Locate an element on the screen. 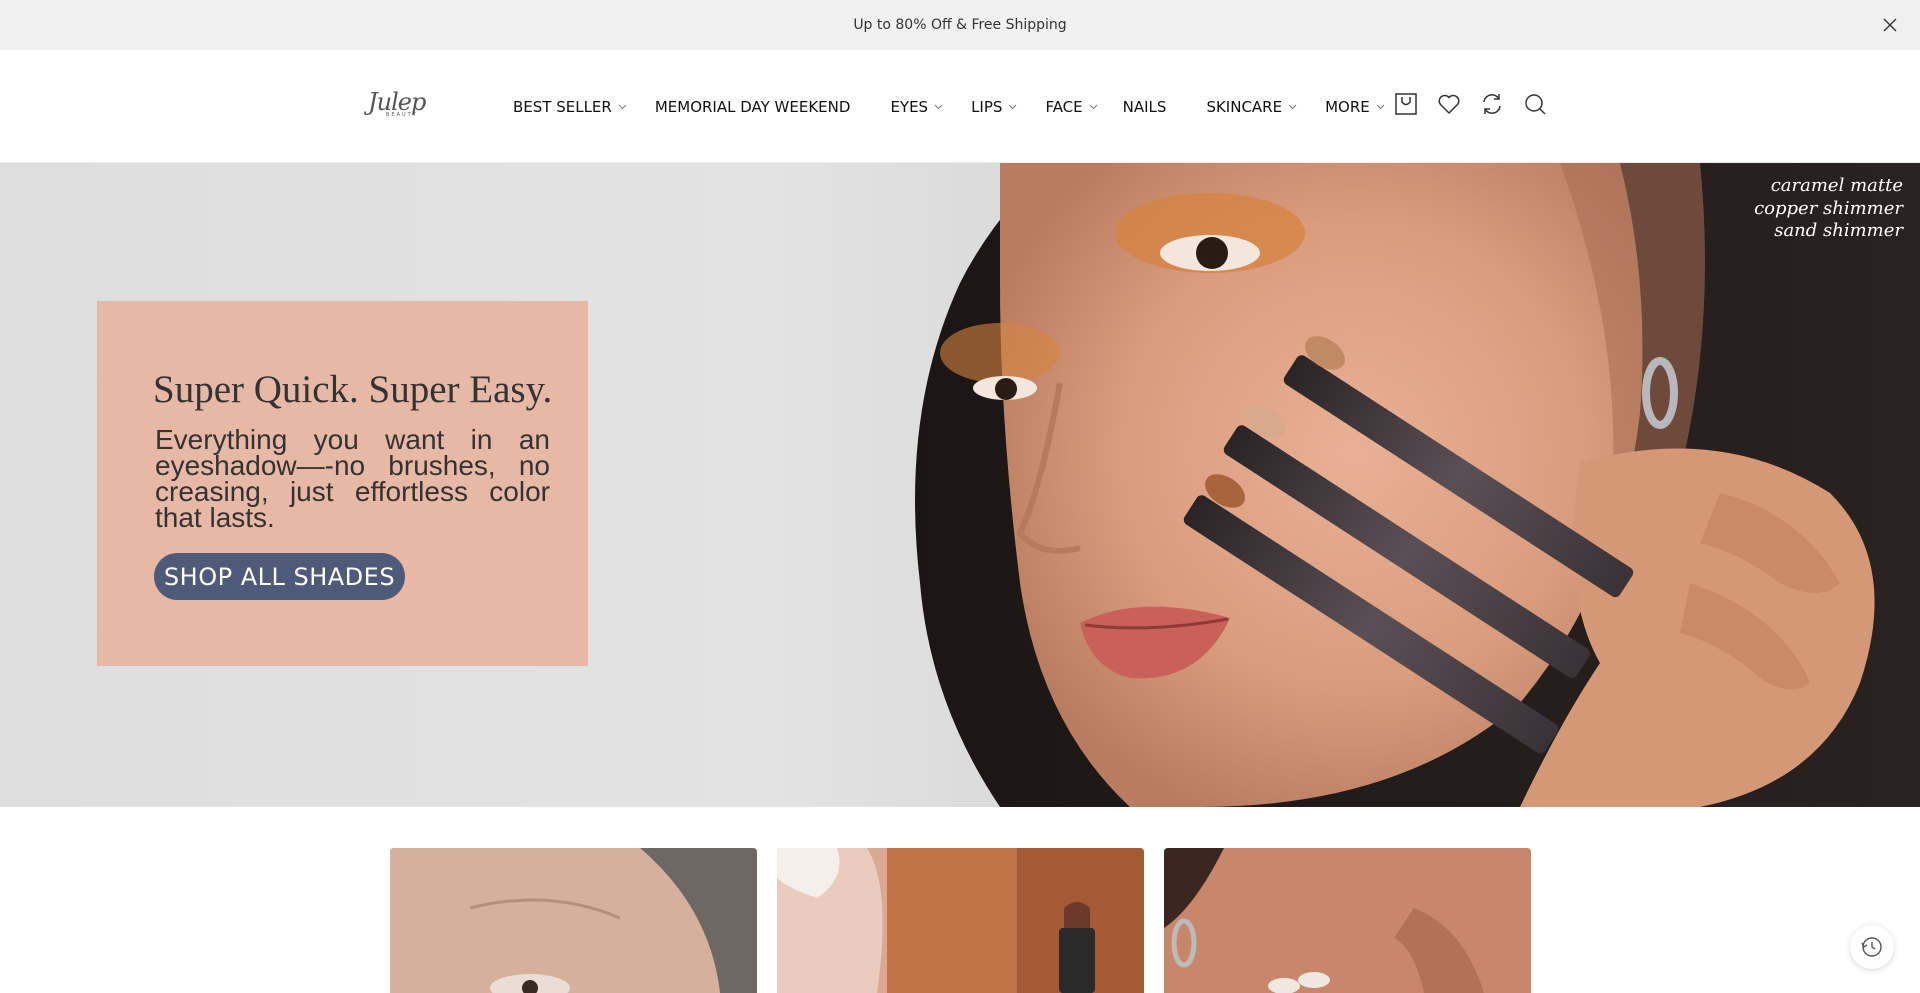 The image size is (1920, 993). hero-title: Super Quick. Super Easy. is located at coordinates (353, 389).